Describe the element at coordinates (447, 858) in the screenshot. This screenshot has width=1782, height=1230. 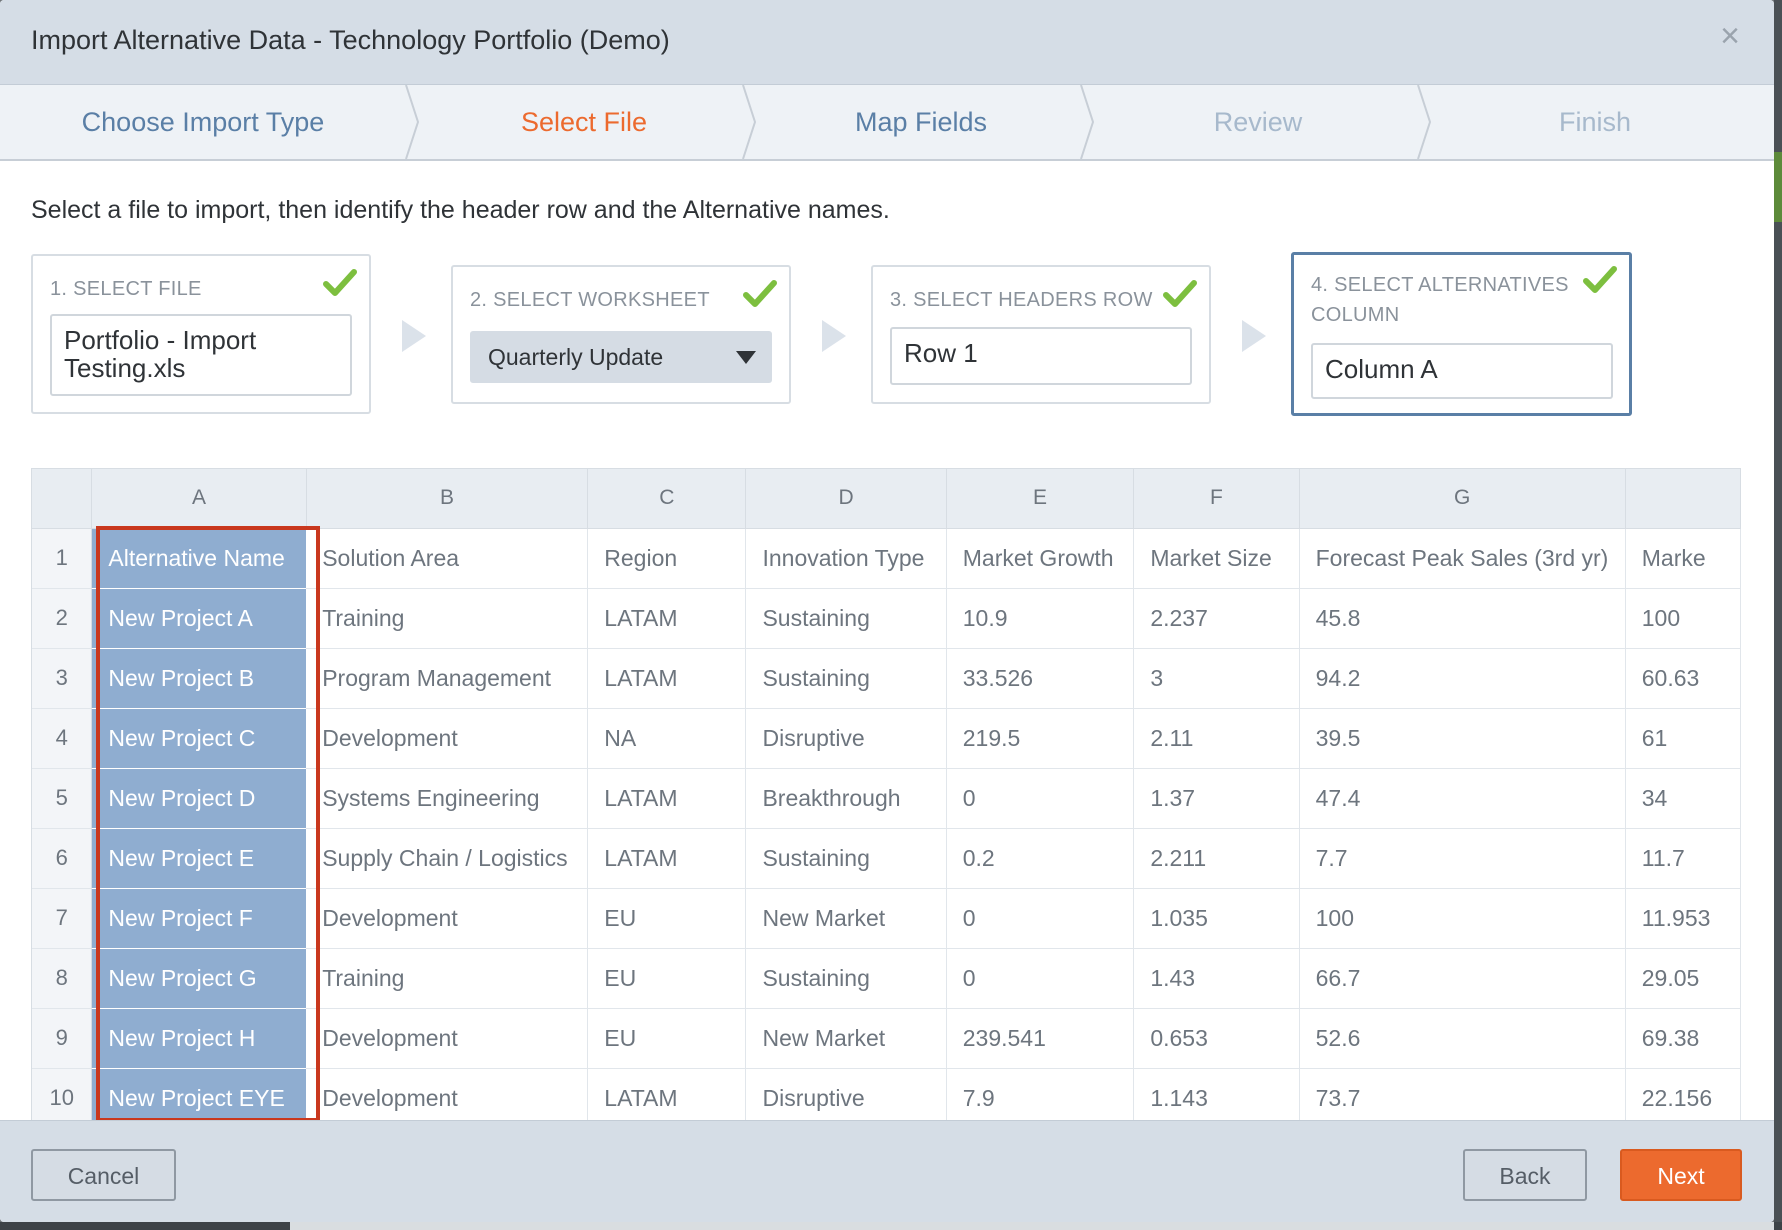
I see `table-cell: Supply Chain / Logistics` at that location.